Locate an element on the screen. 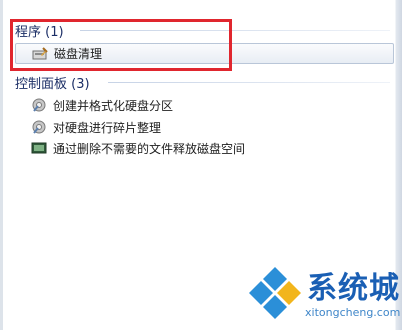 This screenshot has width=402, height=330. watermark-url: xitongcheng.com is located at coordinates (353, 312).